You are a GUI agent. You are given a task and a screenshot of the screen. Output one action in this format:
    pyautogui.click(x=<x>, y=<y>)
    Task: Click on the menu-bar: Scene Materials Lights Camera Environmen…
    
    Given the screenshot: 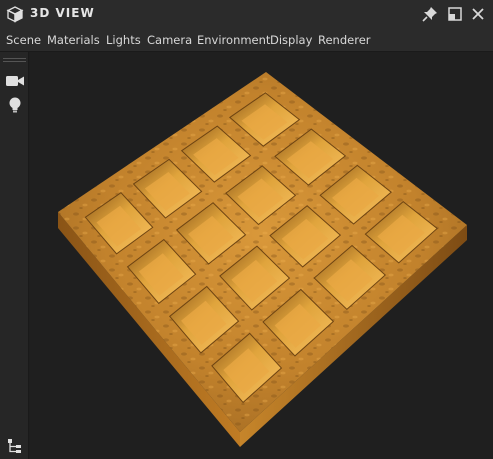 What is the action you would take?
    pyautogui.click(x=246, y=40)
    